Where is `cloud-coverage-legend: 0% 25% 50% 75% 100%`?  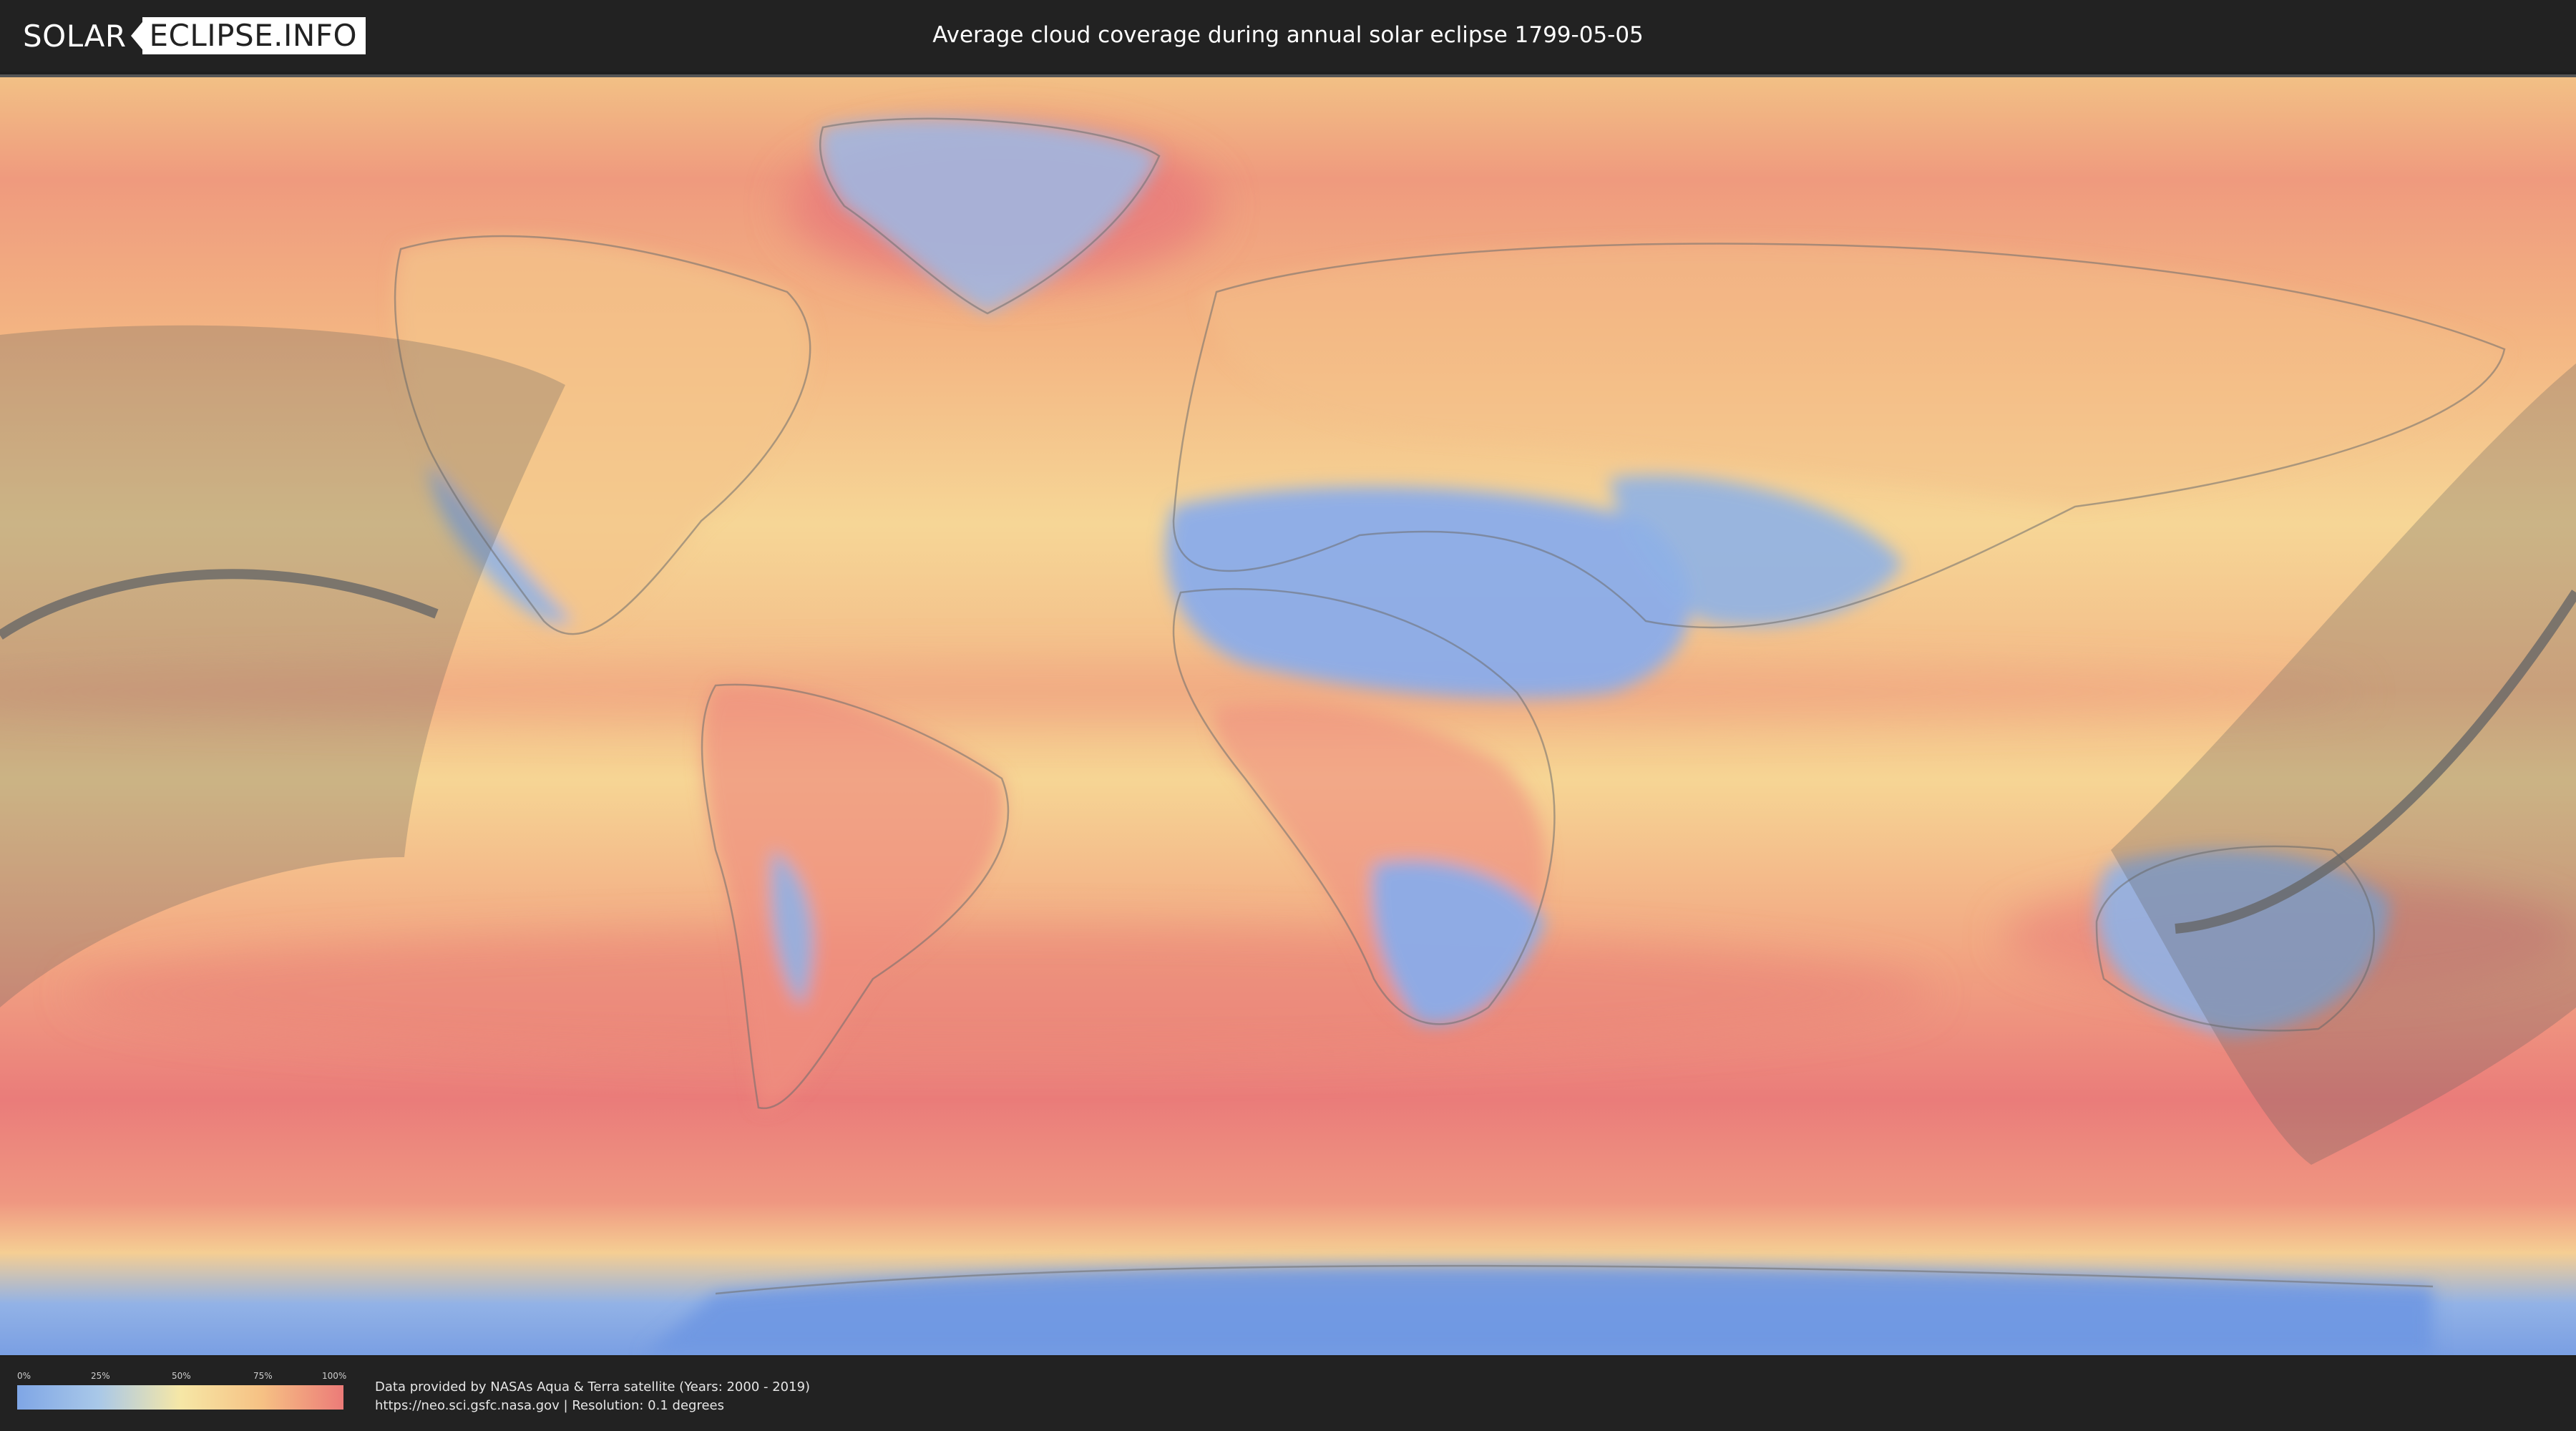
cloud-coverage-legend: 0% 25% 50% 75% 100% is located at coordinates (182, 1390).